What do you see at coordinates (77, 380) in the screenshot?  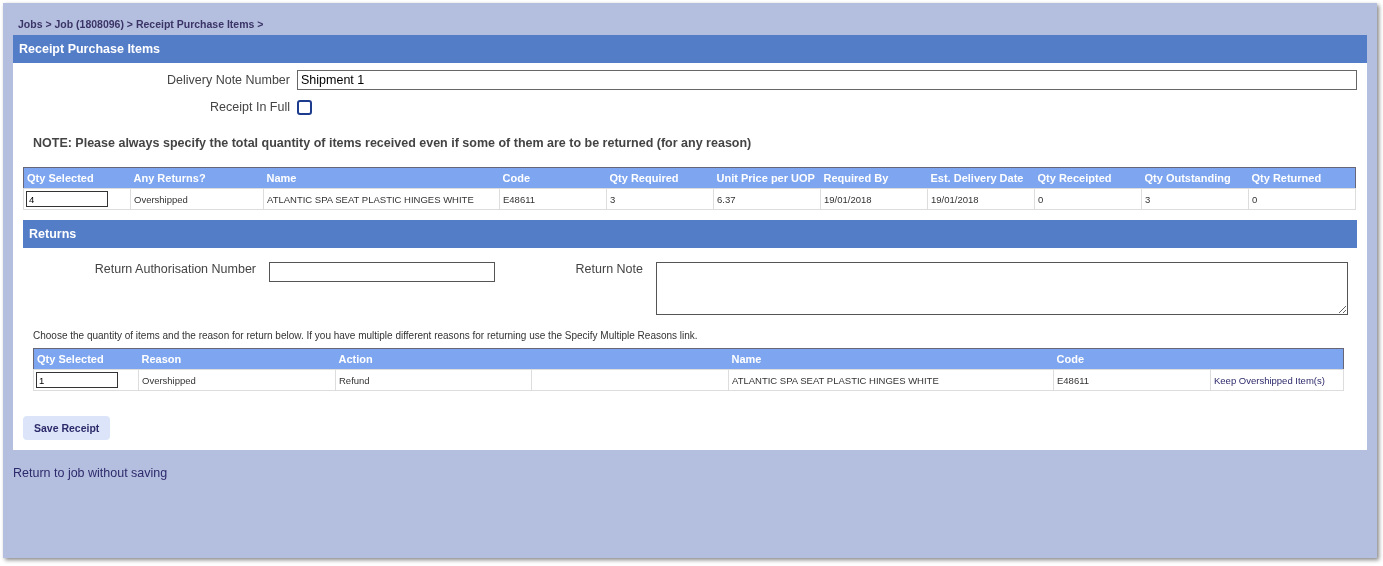 I see `qty-field: 1` at bounding box center [77, 380].